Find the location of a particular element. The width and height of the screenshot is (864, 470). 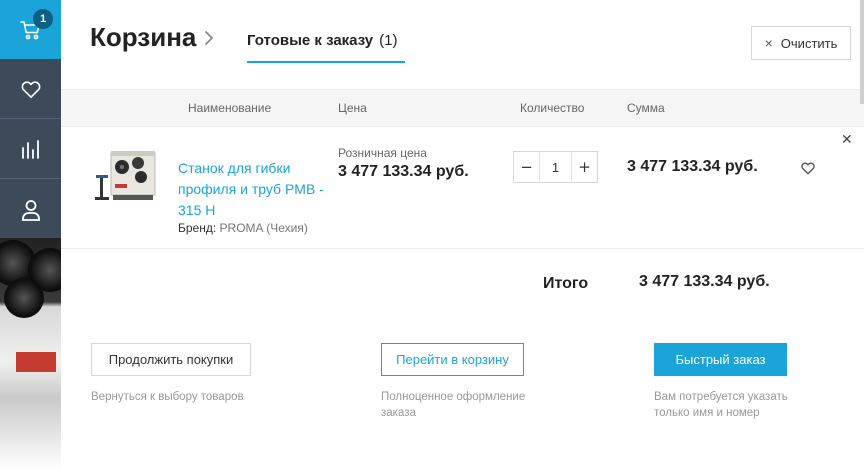

column-header-quantity: Количество is located at coordinates (552, 108).